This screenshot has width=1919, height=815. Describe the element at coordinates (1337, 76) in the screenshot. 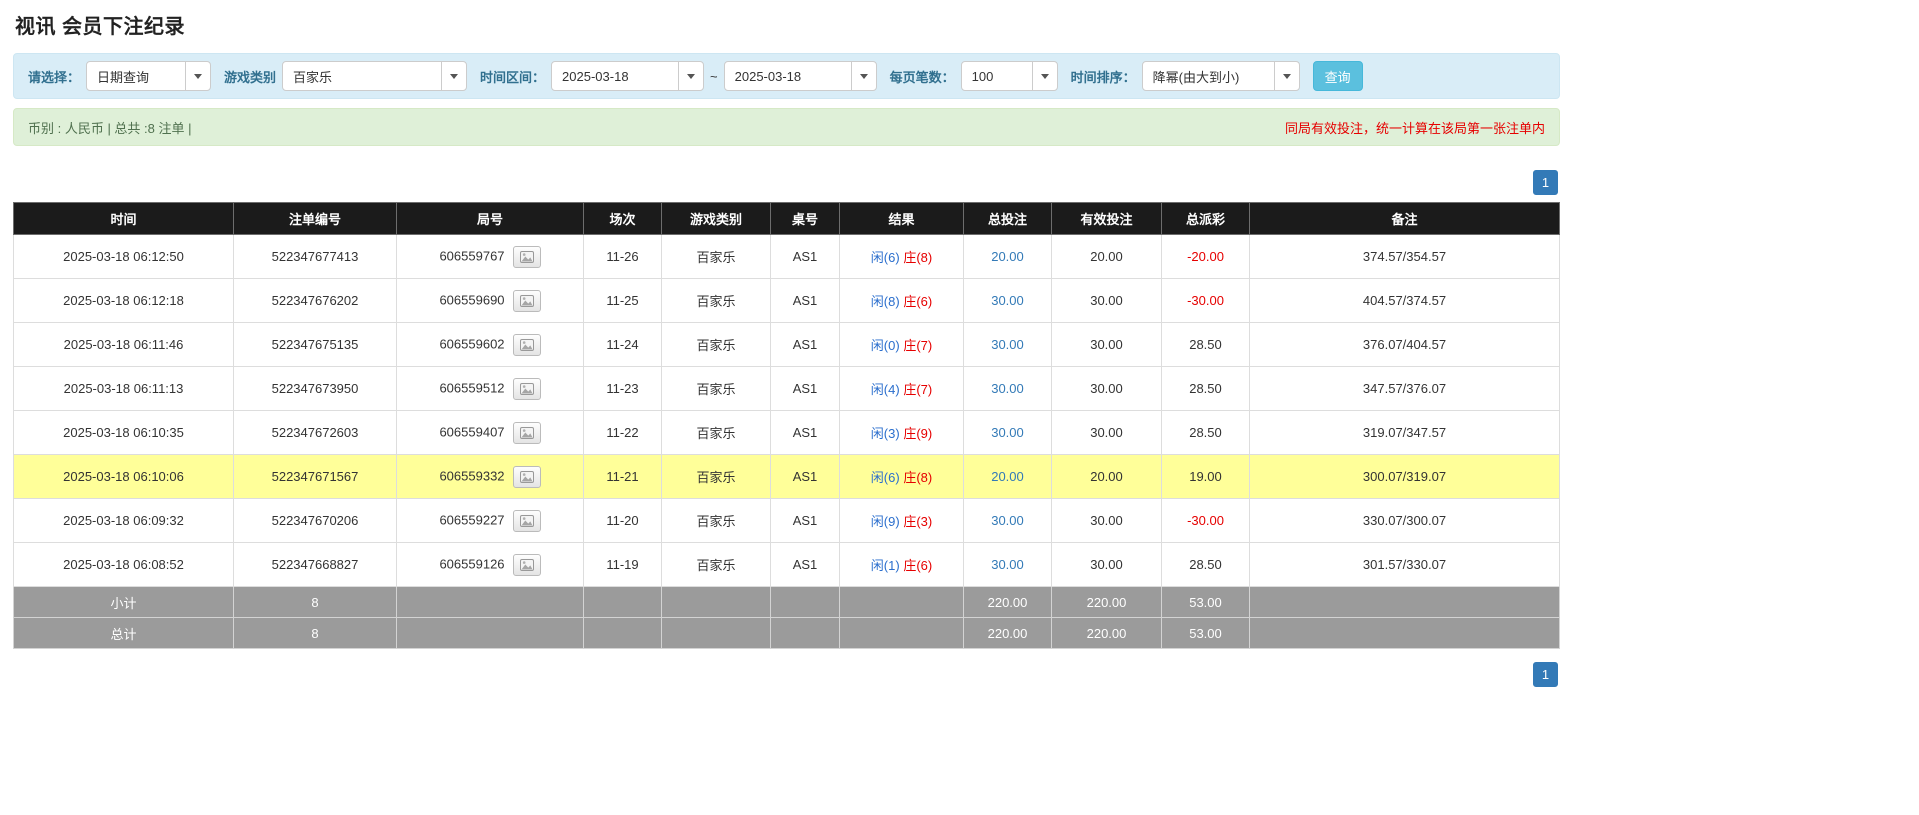

I see `search-button: 查询` at that location.